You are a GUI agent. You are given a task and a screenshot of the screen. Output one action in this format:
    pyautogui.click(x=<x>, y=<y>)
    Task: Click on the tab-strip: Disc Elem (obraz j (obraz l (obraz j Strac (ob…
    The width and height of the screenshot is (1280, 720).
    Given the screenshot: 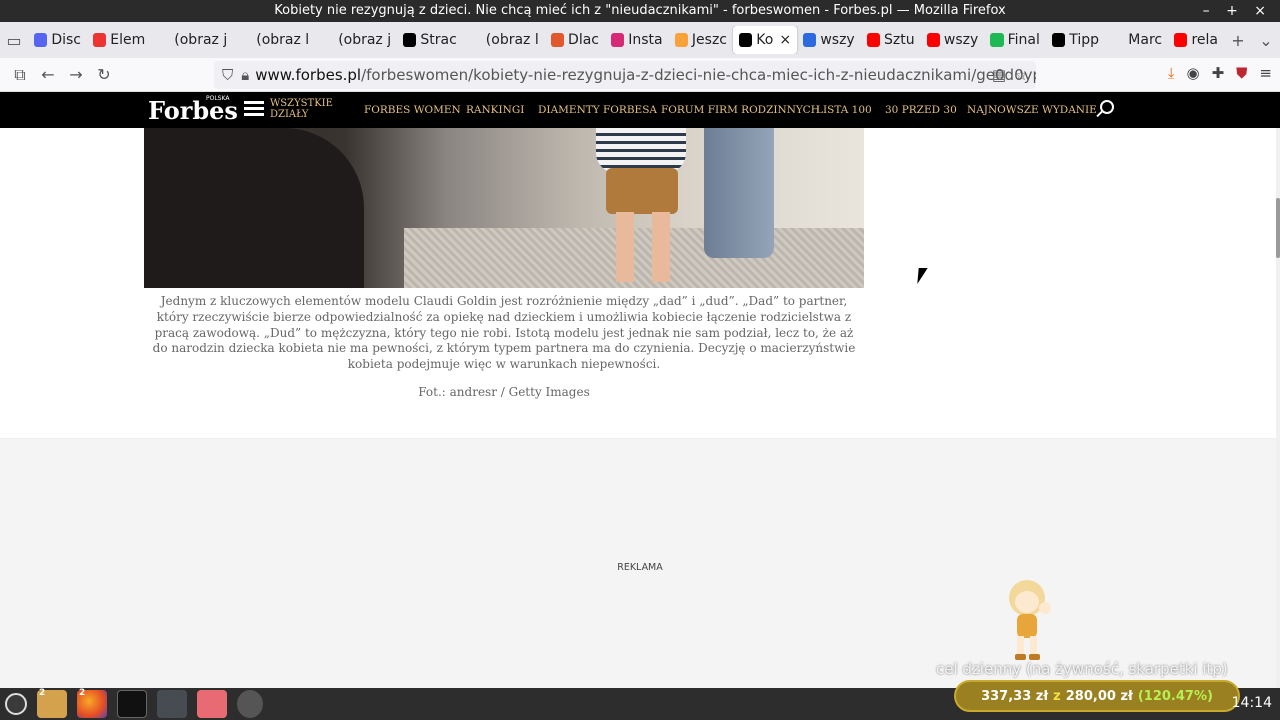 What is the action you would take?
    pyautogui.click(x=626, y=40)
    